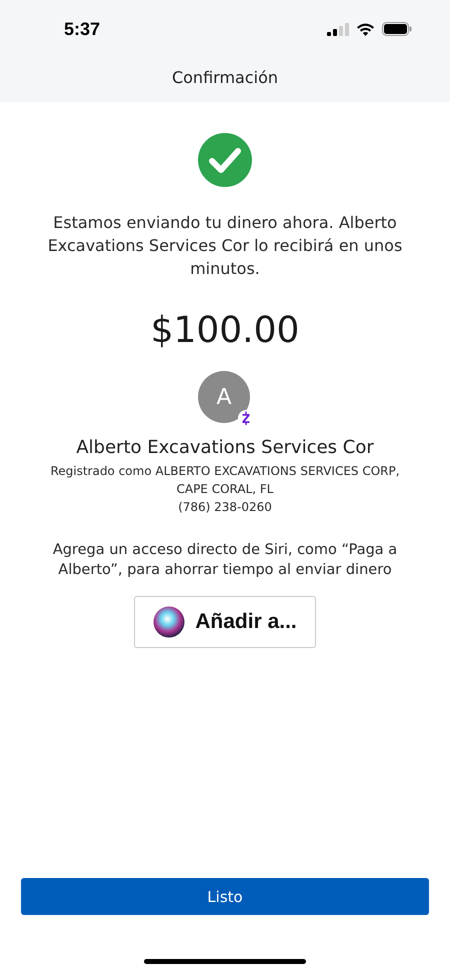 The image size is (450, 974). I want to click on confirmation-message: Estamos enviando tu dinero ahora. Alberto Excavations Services Cor lo recibirá en unos minutos., so click(225, 246).